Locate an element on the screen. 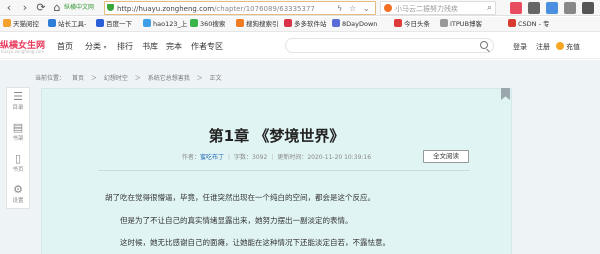 Image resolution: width=600 pixels, height=254 pixels. secure-icon is located at coordinates (111, 9).